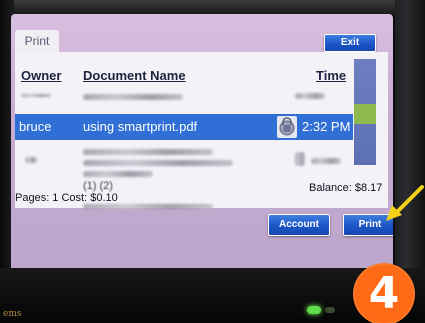 The height and width of the screenshot is (323, 425). What do you see at coordinates (314, 310) in the screenshot?
I see `power-led` at bounding box center [314, 310].